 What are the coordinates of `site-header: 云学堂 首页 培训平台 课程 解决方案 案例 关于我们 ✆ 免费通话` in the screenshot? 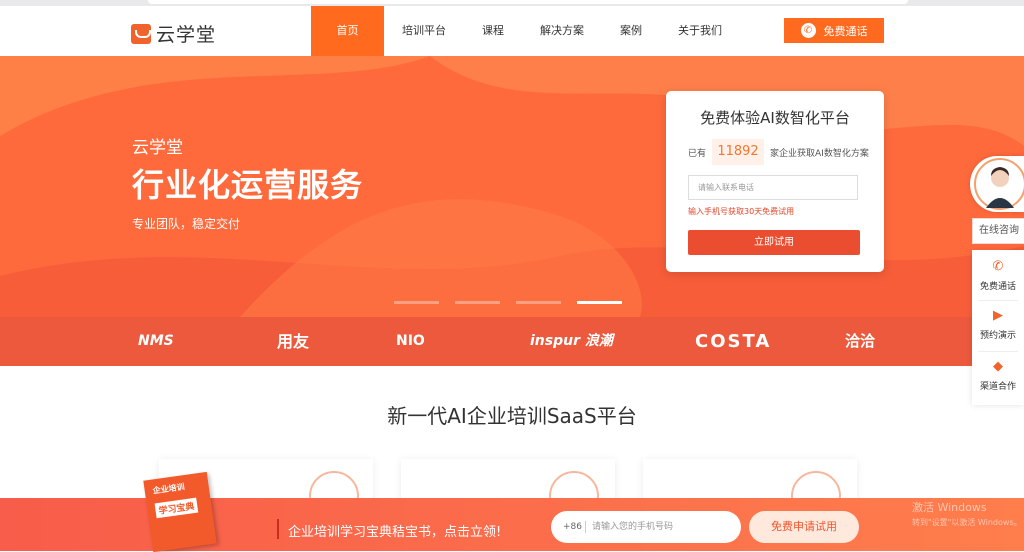 It's located at (512, 31).